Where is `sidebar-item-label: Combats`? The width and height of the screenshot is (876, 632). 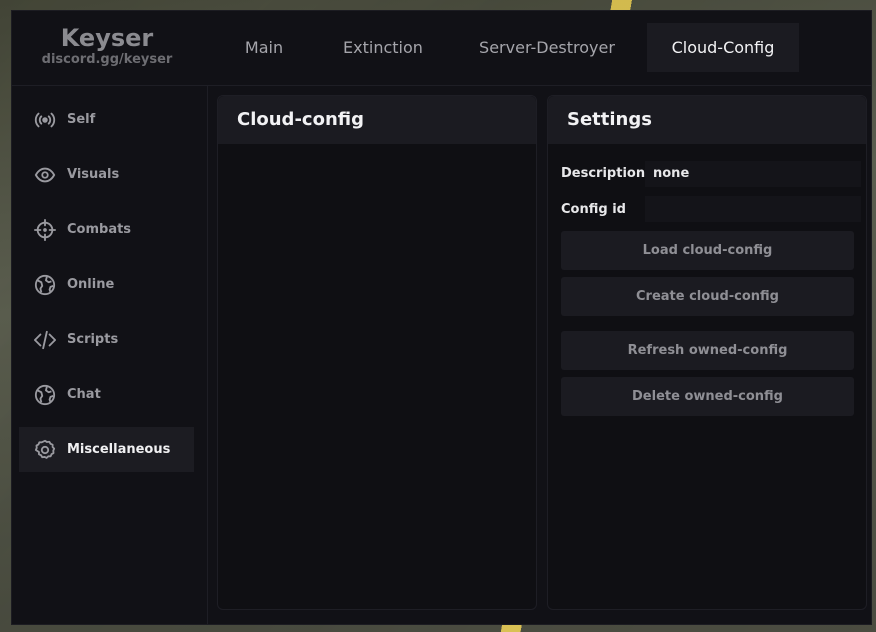 sidebar-item-label: Combats is located at coordinates (99, 229).